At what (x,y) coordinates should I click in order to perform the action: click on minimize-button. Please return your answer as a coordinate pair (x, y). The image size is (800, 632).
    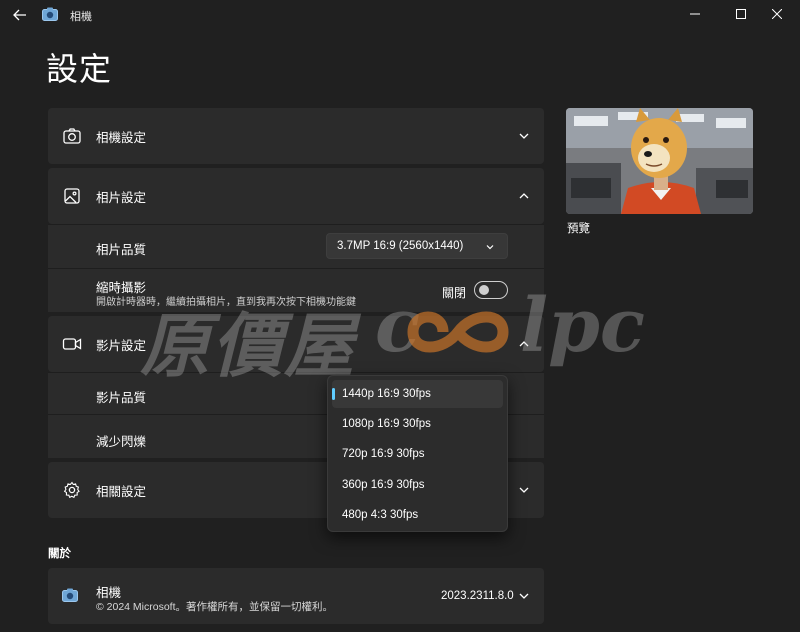
    Looking at the image, I should click on (695, 14).